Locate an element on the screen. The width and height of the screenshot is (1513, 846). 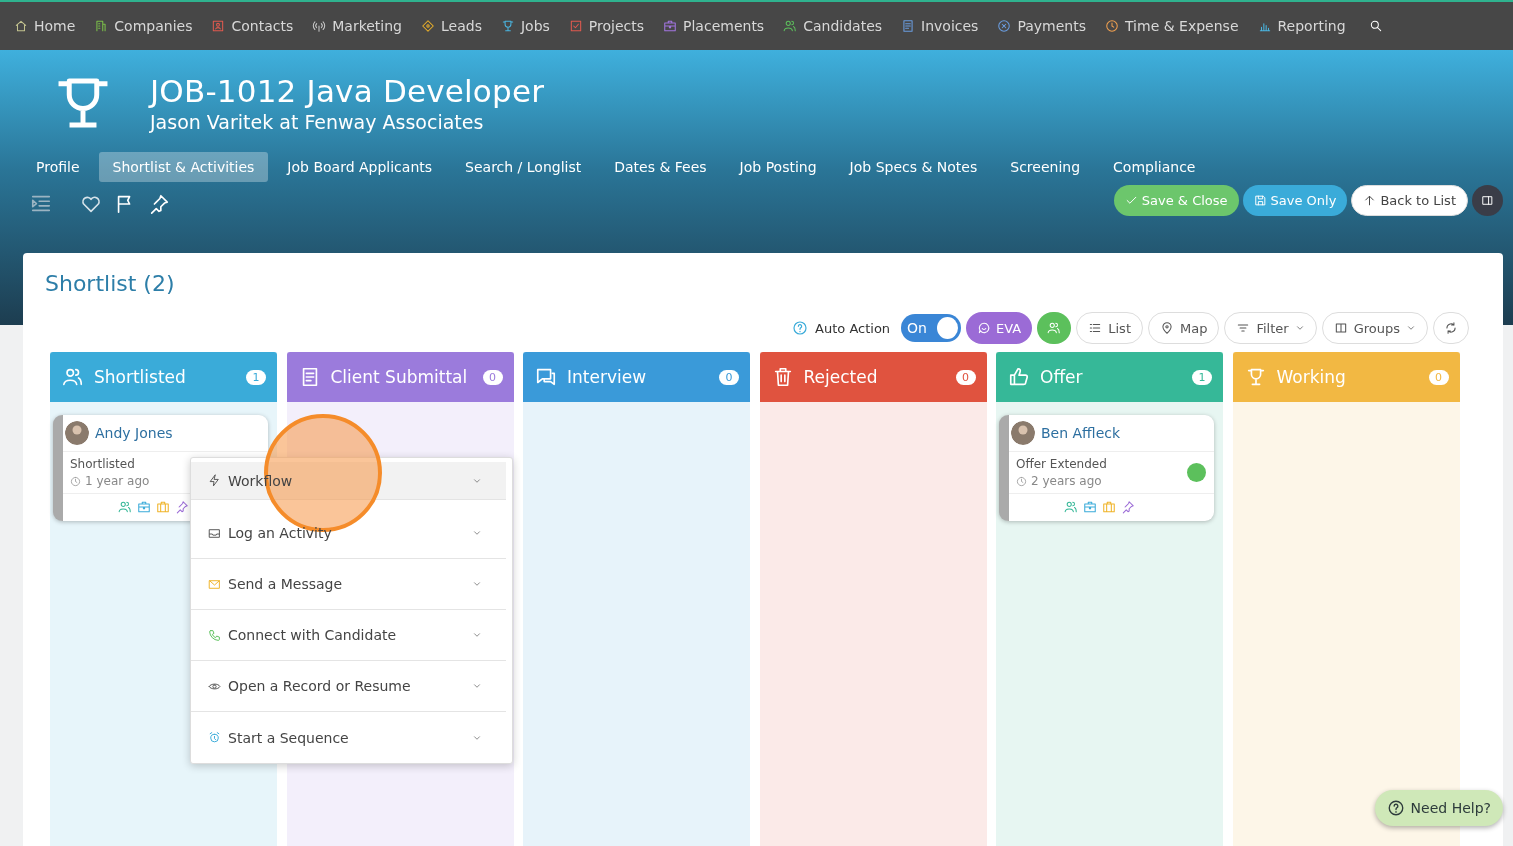
job-title: JOB-1012 Java Developer is located at coordinates (347, 91).